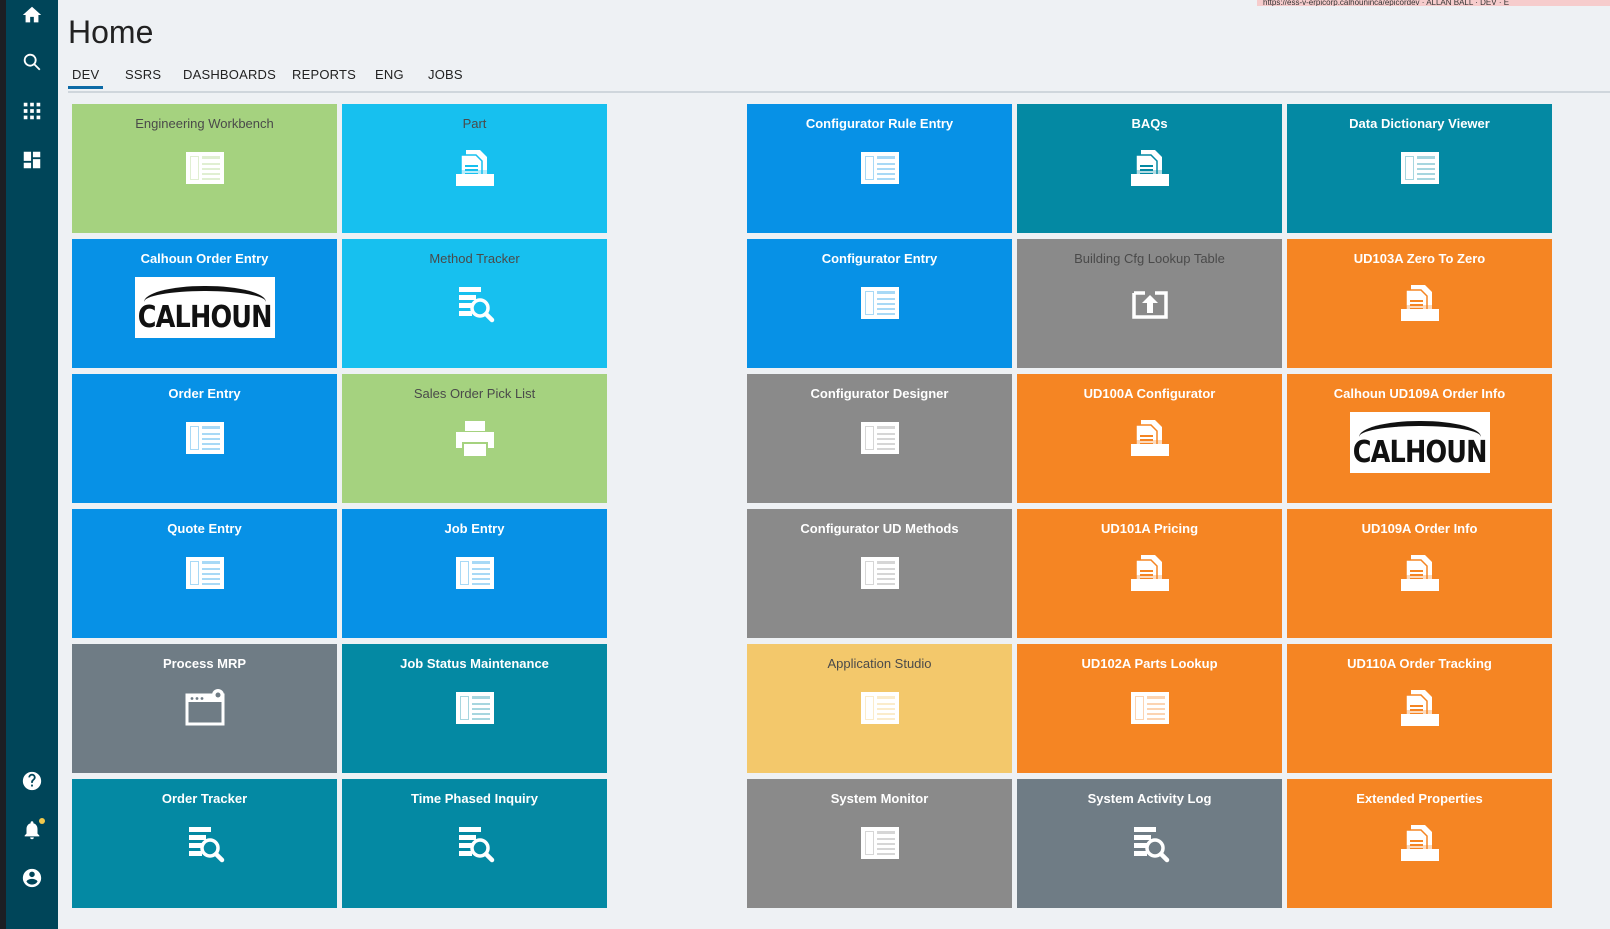 The image size is (1610, 929). Describe the element at coordinates (32, 781) in the screenshot. I see `help-icon` at that location.